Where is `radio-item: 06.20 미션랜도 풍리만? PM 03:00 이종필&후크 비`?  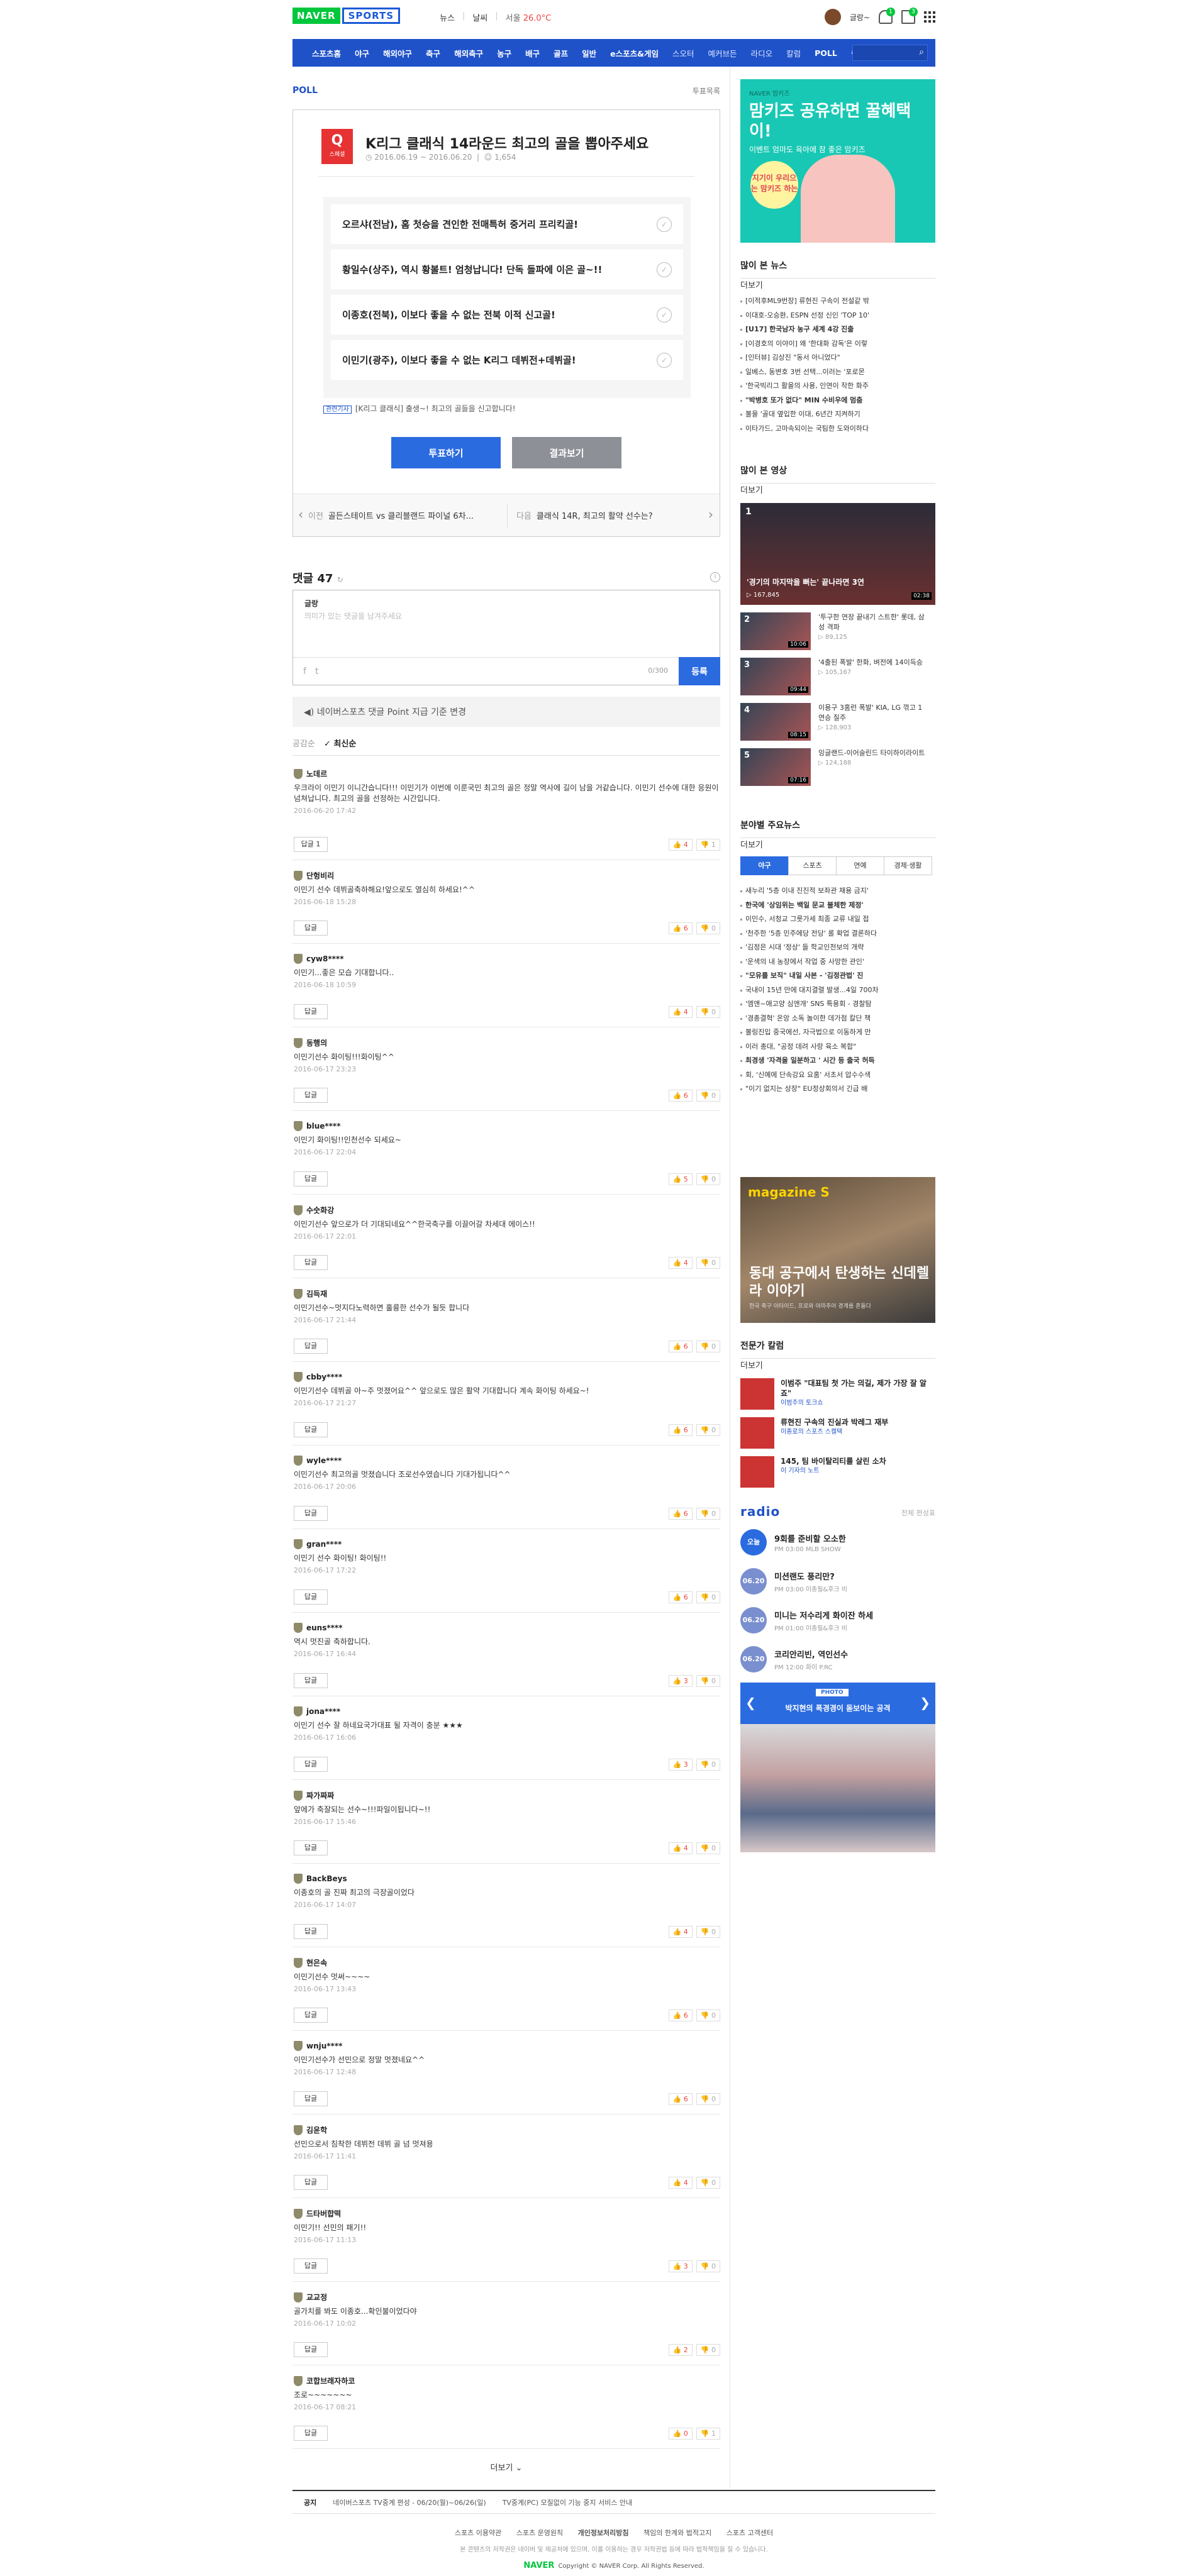 radio-item: 06.20 미션랜도 풍리만? PM 03:00 이종필&후크 비 is located at coordinates (838, 1581).